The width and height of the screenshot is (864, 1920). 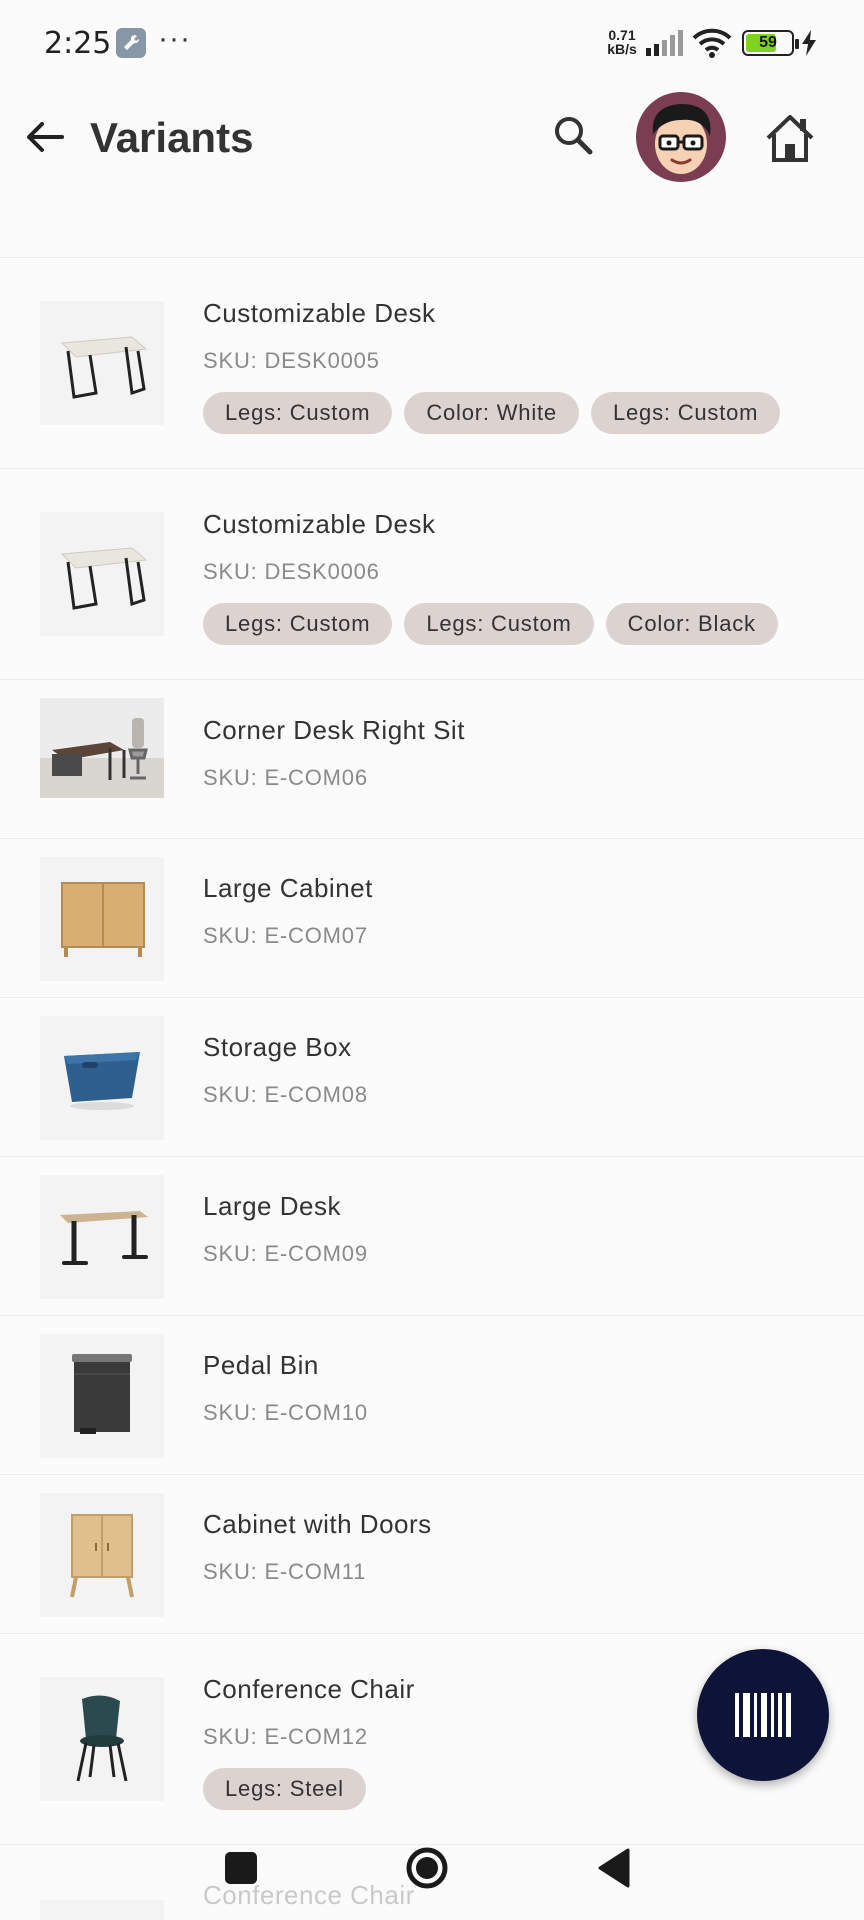 What do you see at coordinates (797, 44) in the screenshot?
I see `battery-nub` at bounding box center [797, 44].